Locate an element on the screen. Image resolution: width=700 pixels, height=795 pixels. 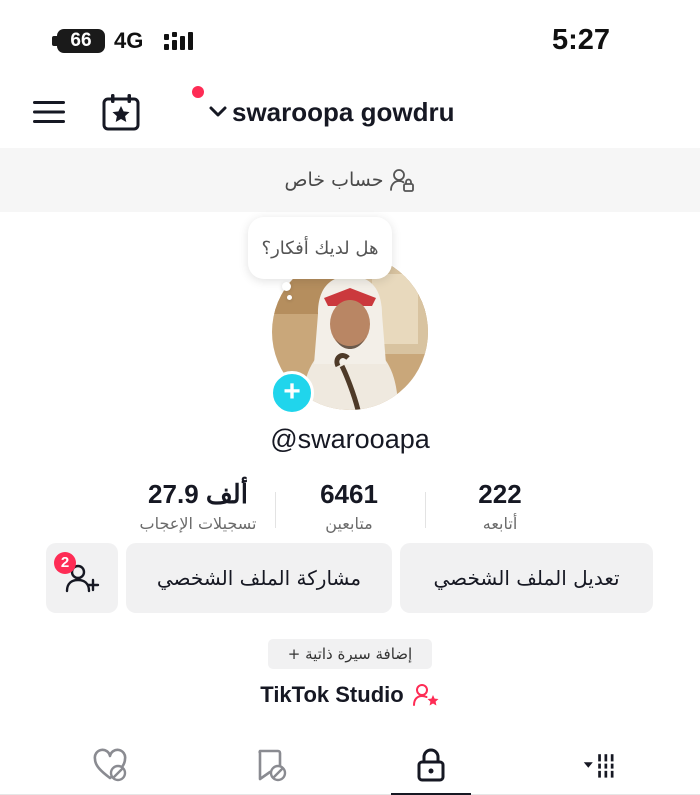
clock: 5:27 is located at coordinates (580, 40).